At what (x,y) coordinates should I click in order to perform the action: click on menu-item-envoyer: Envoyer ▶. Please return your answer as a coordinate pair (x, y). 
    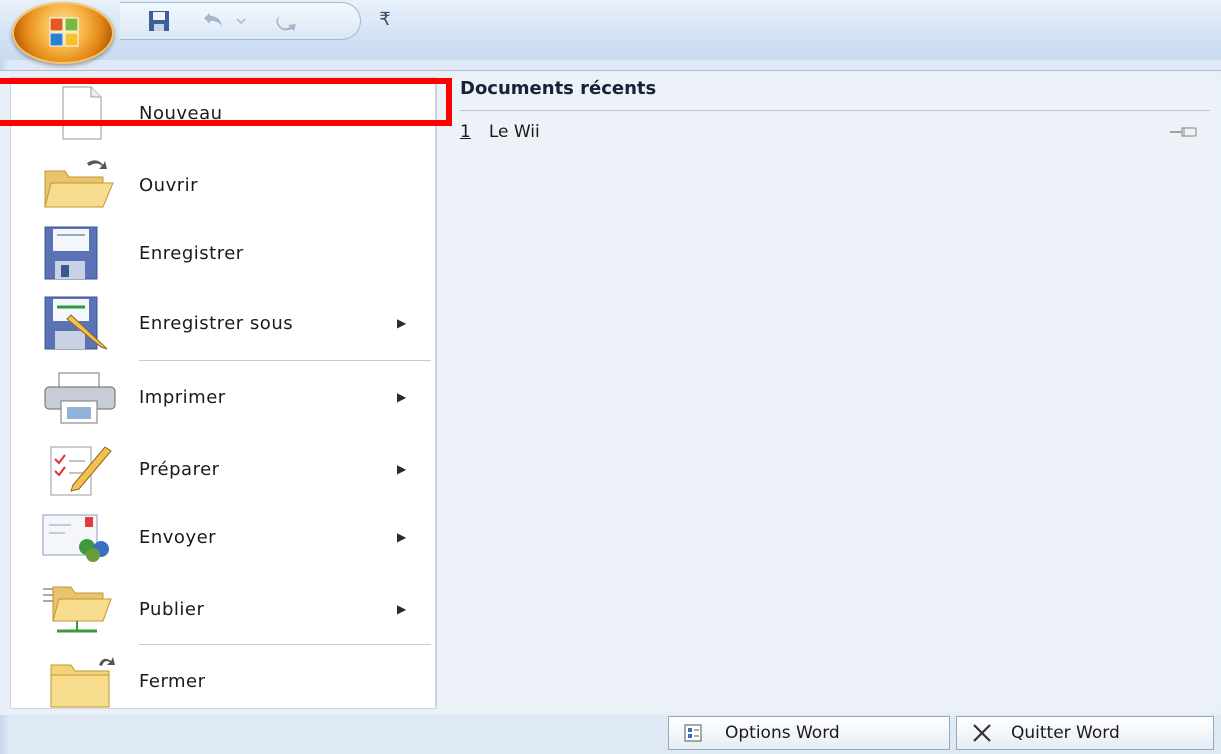
    Looking at the image, I should click on (223, 537).